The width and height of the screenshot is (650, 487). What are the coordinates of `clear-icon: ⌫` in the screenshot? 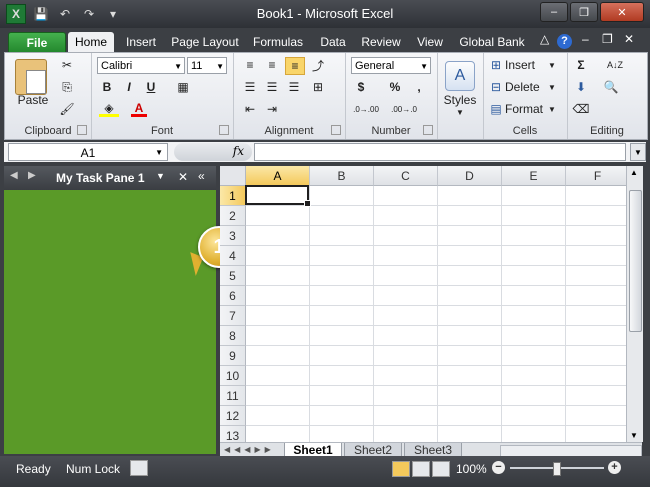 It's located at (581, 109).